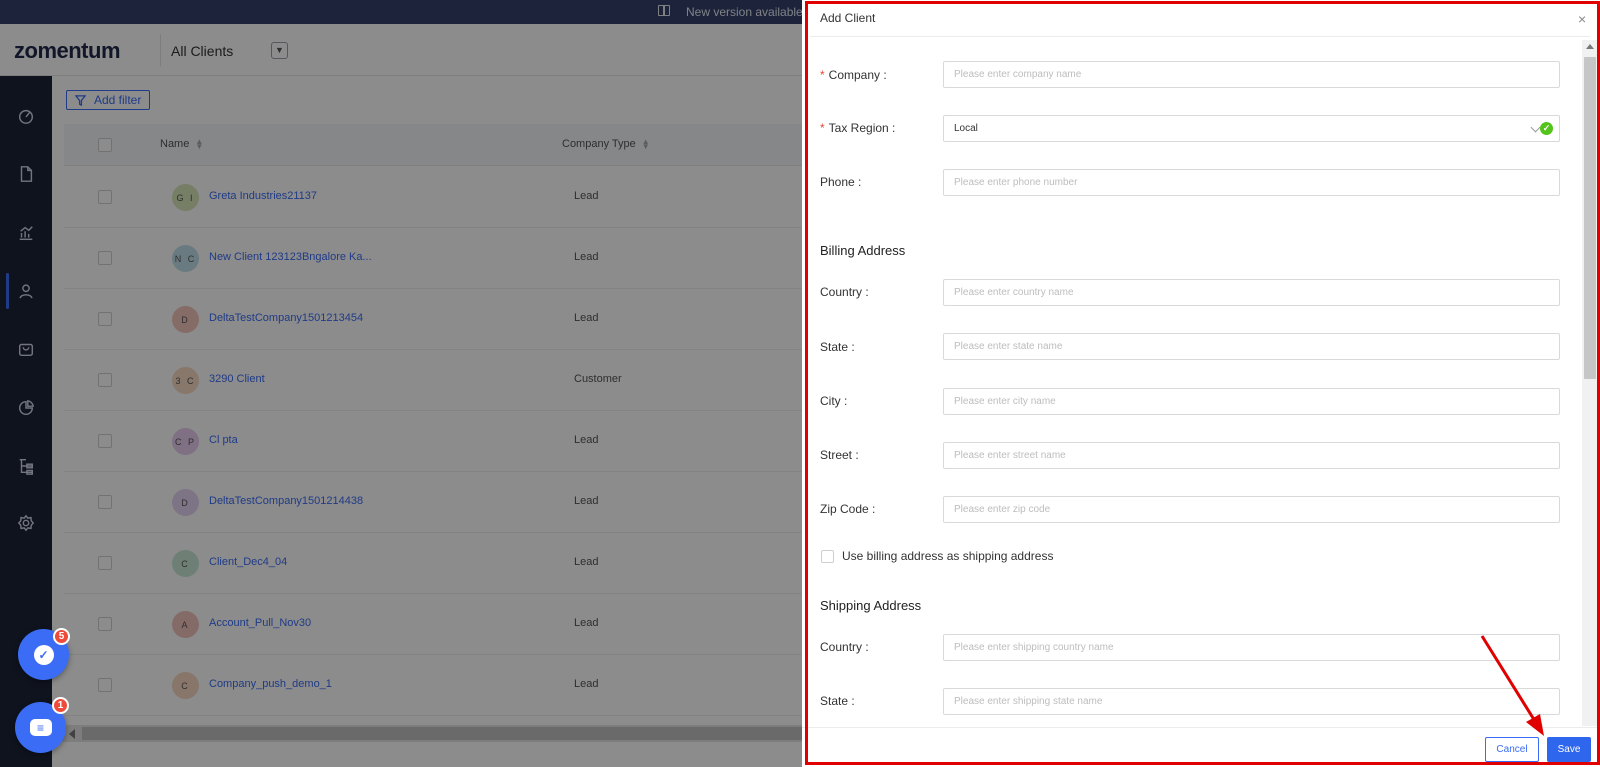 Image resolution: width=1600 pixels, height=767 pixels. I want to click on chat-badge: 1, so click(60, 705).